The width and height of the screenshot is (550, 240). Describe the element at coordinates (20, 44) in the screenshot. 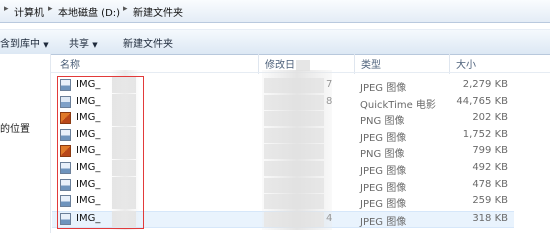

I see `include-in-library-label: 含到库中` at that location.